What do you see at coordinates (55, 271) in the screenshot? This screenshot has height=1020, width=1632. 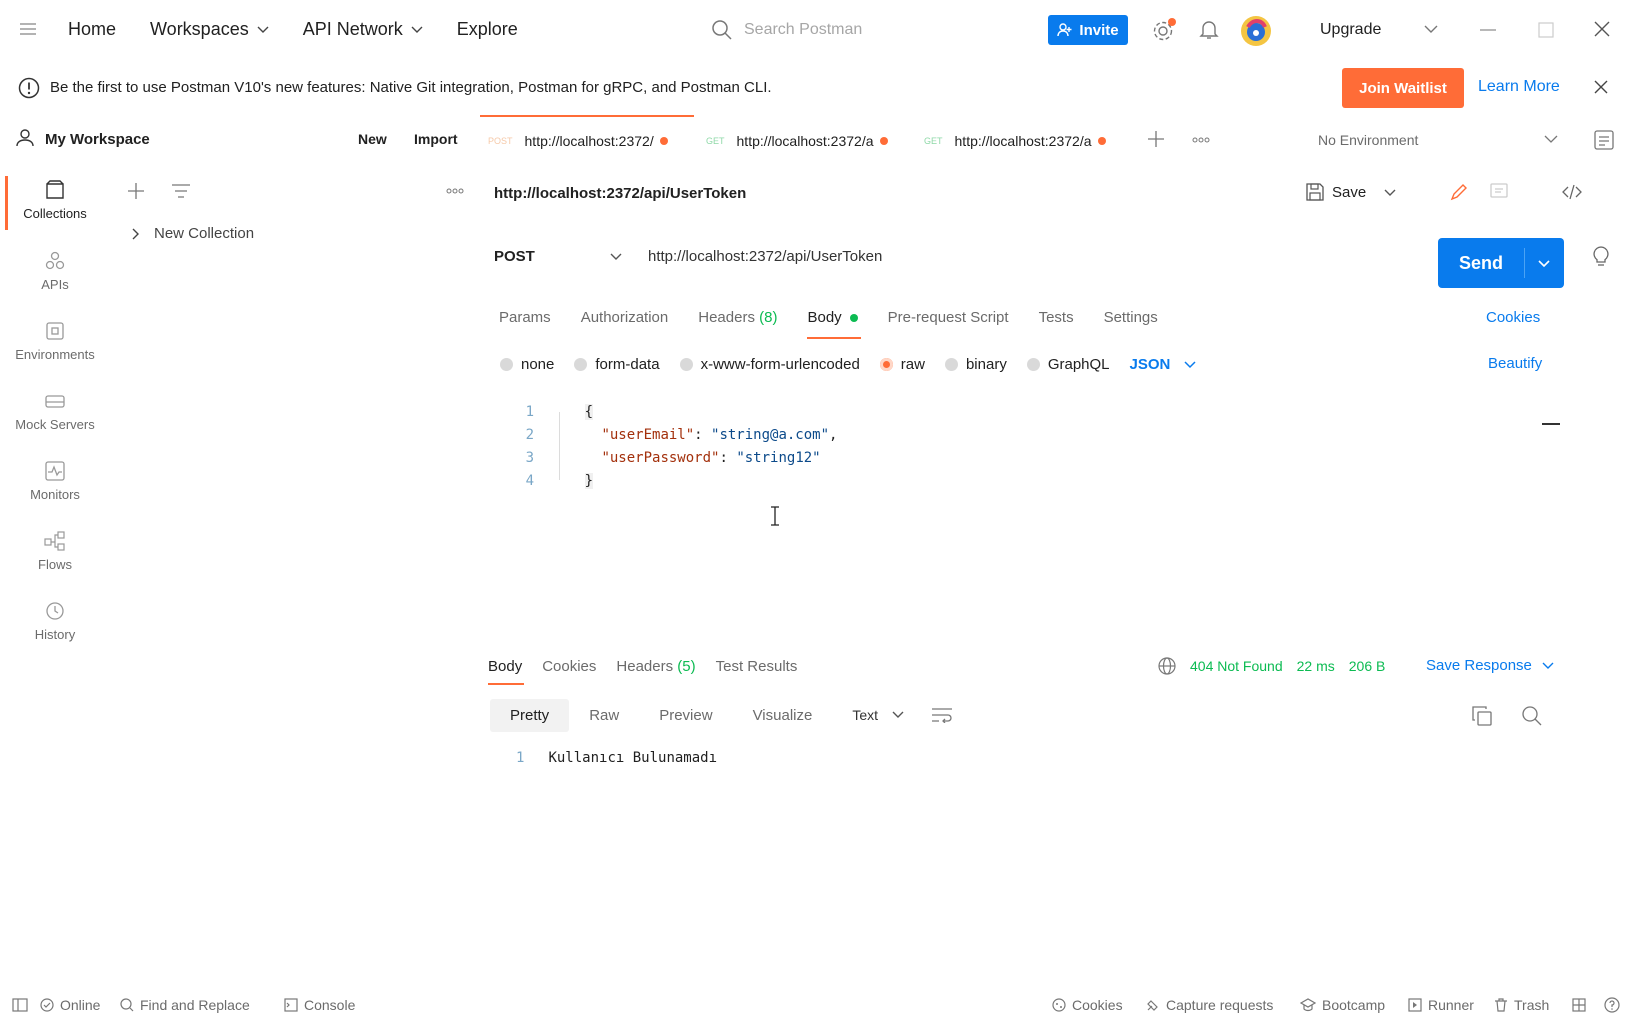 I see `rail-apis: APIs` at bounding box center [55, 271].